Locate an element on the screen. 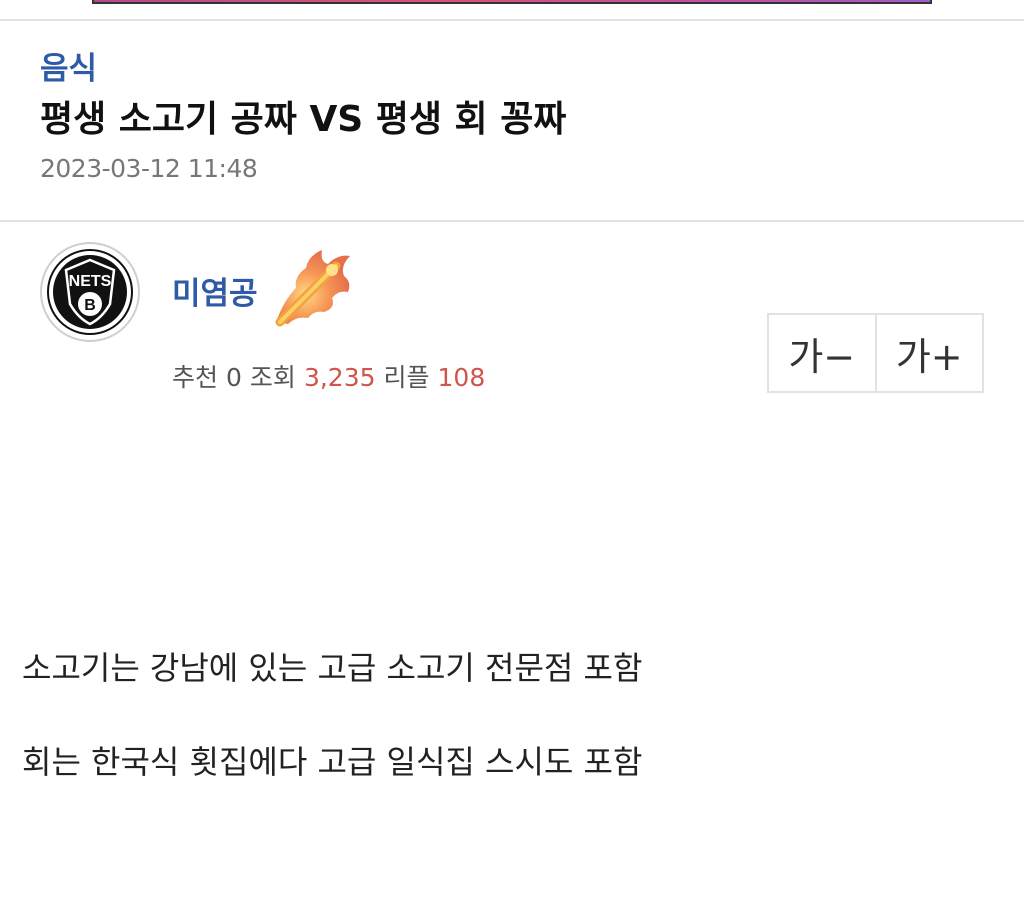 Image resolution: width=1024 pixels, height=913 pixels. views-count: 3,235 is located at coordinates (339, 377).